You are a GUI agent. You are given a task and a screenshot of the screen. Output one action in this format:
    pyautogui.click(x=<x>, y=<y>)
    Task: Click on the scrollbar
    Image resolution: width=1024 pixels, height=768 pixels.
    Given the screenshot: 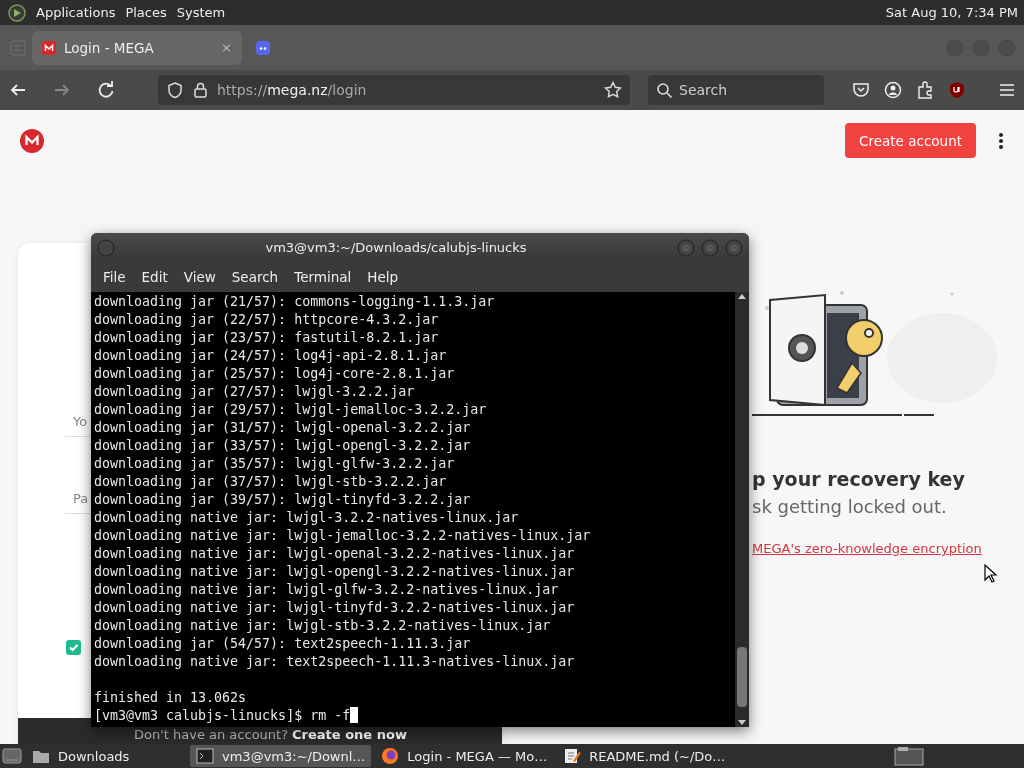 What is the action you would take?
    pyautogui.click(x=742, y=509)
    